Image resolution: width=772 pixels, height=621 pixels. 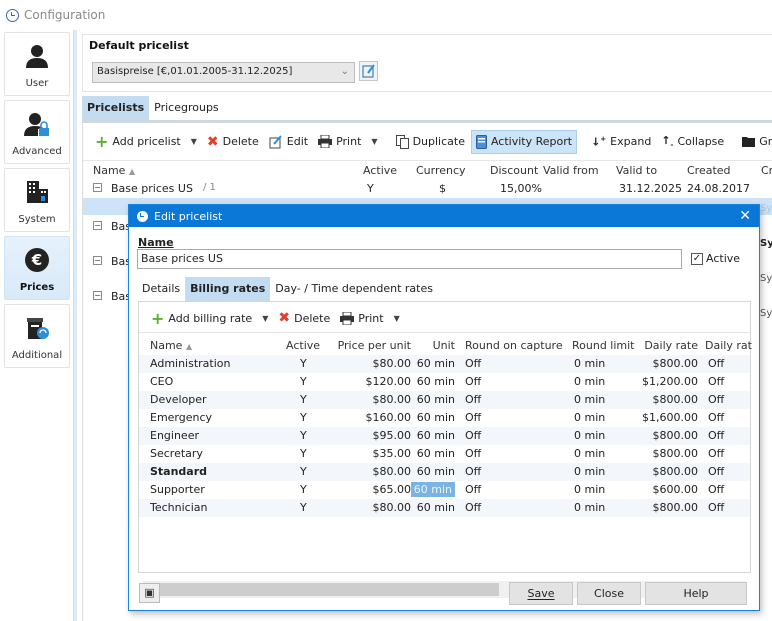 I want to click on add-billing-rate-button: + Add billing rate, so click(x=201, y=318).